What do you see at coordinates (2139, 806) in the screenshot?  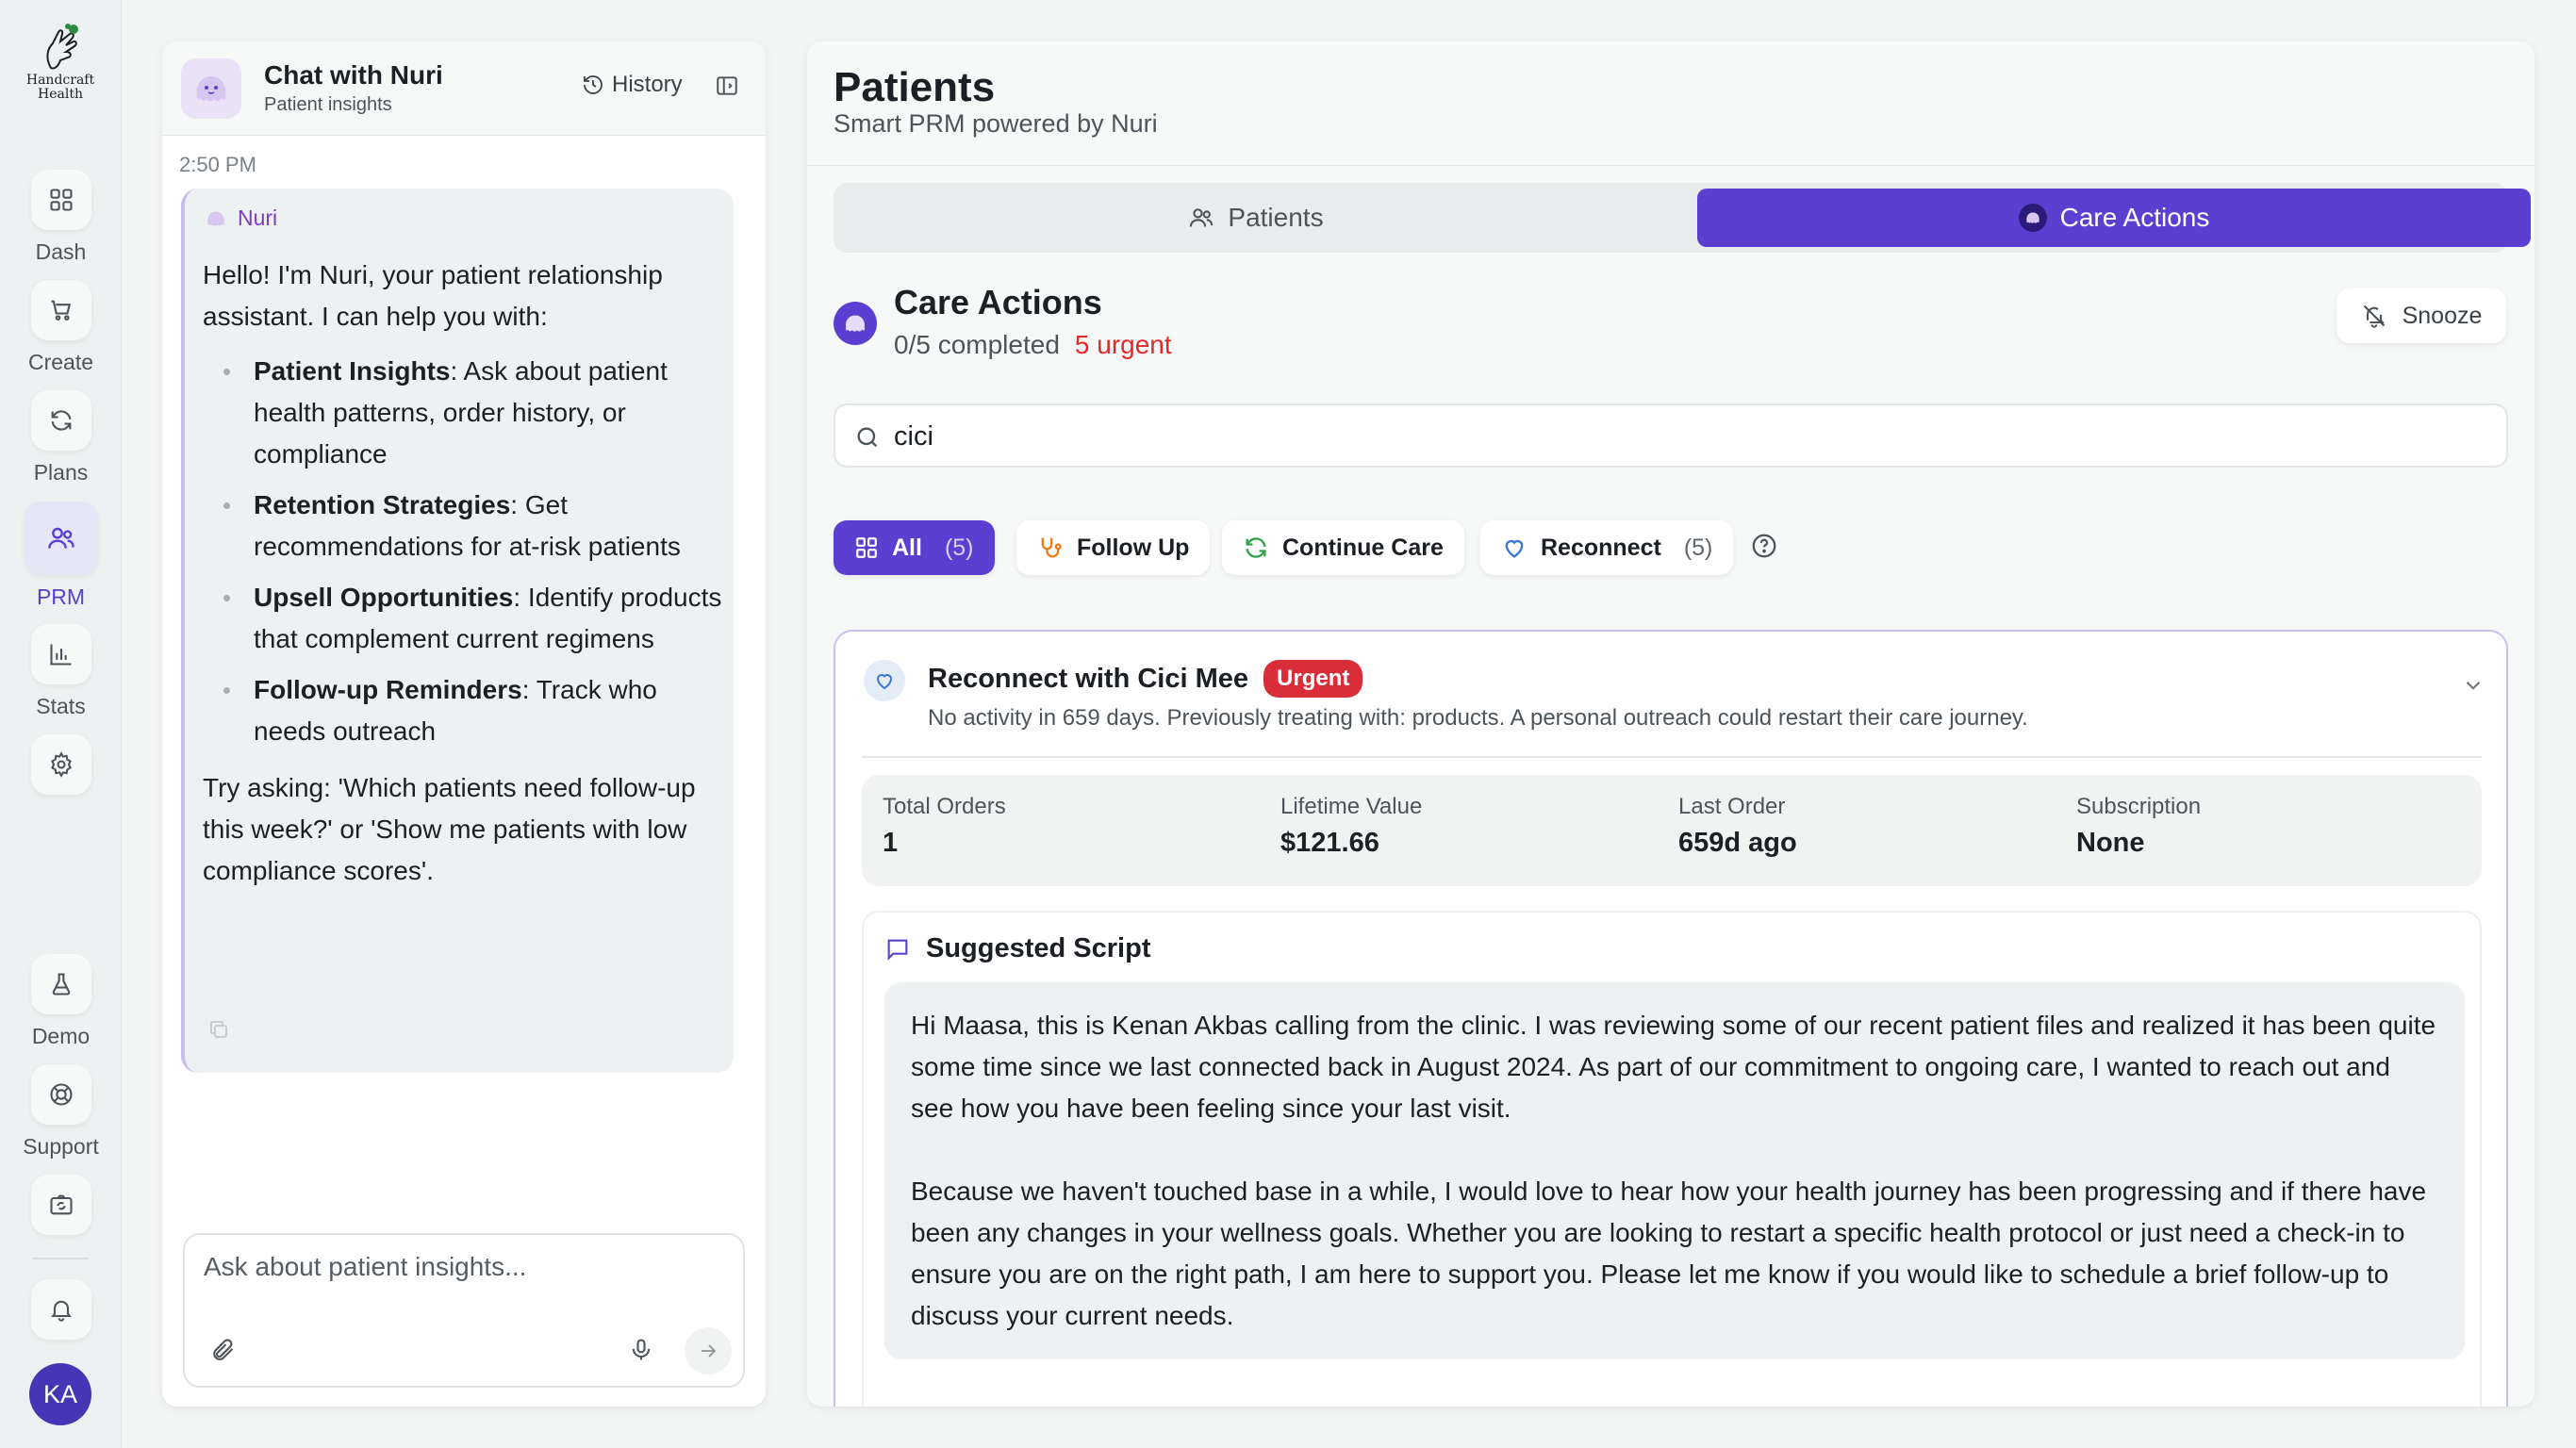 I see `stat-label: Subscription` at bounding box center [2139, 806].